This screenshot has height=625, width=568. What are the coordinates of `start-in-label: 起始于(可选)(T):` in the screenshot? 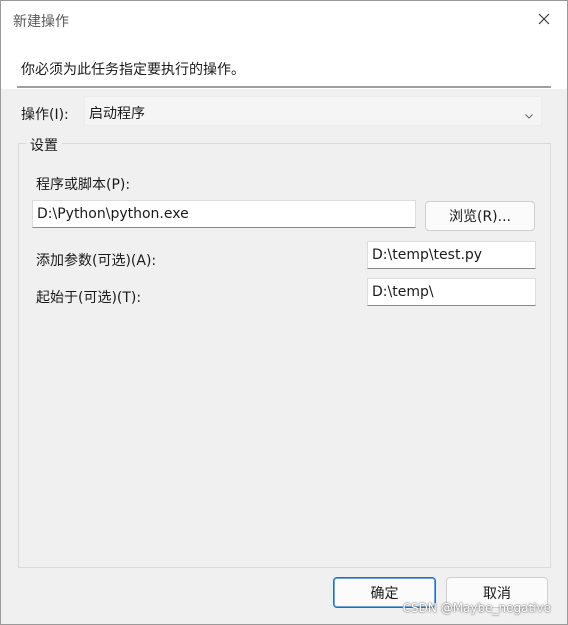 It's located at (89, 298).